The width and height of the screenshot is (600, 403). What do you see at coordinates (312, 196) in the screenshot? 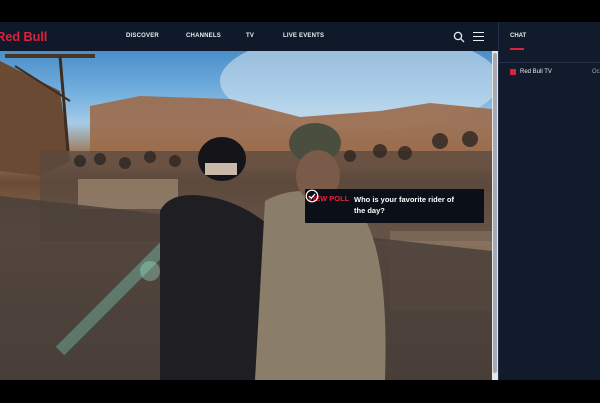
I see `check-circle-icon` at bounding box center [312, 196].